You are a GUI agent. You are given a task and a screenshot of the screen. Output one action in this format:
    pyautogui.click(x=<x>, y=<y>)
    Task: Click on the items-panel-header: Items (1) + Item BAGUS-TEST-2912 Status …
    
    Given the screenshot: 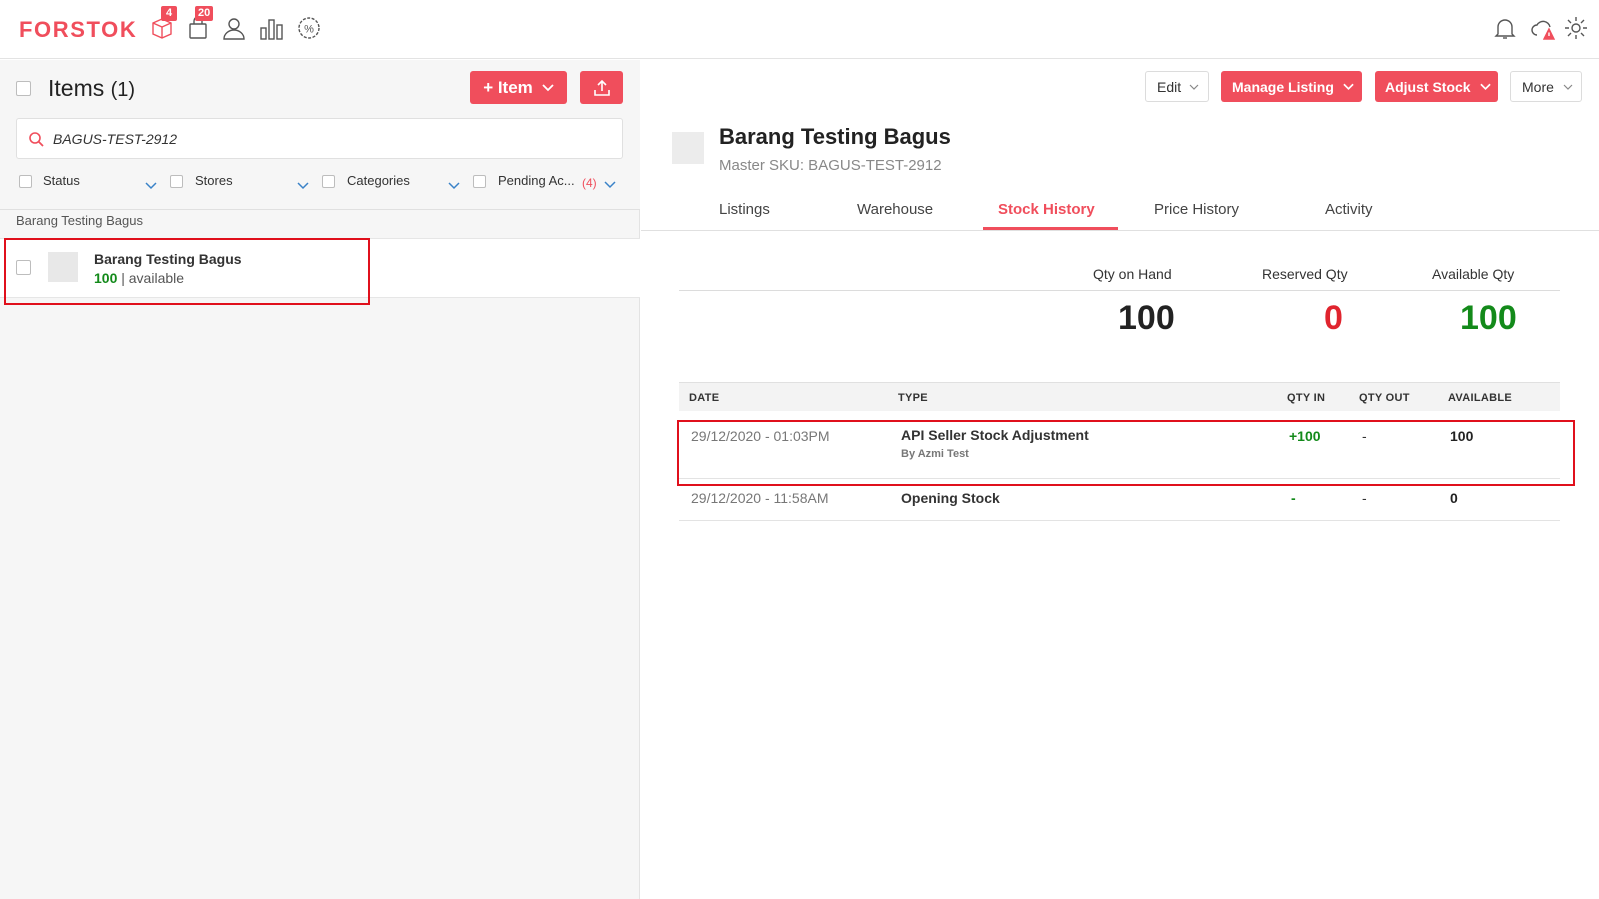 What is the action you would take?
    pyautogui.click(x=320, y=135)
    